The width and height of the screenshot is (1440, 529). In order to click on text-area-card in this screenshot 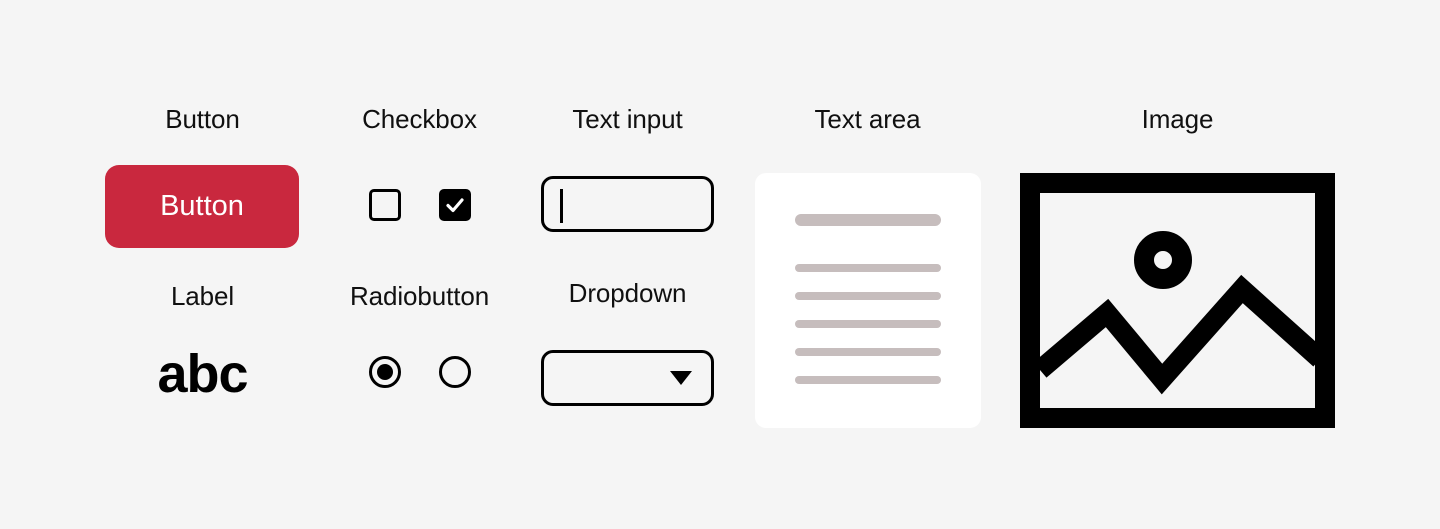, I will do `click(868, 300)`.